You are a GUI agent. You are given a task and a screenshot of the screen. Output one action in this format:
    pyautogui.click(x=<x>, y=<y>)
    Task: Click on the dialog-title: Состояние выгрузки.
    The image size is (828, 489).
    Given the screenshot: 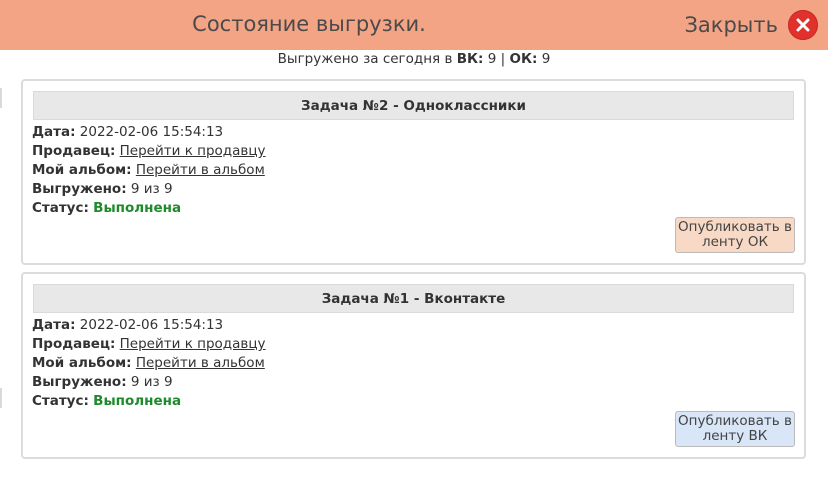 What is the action you would take?
    pyautogui.click(x=309, y=24)
    